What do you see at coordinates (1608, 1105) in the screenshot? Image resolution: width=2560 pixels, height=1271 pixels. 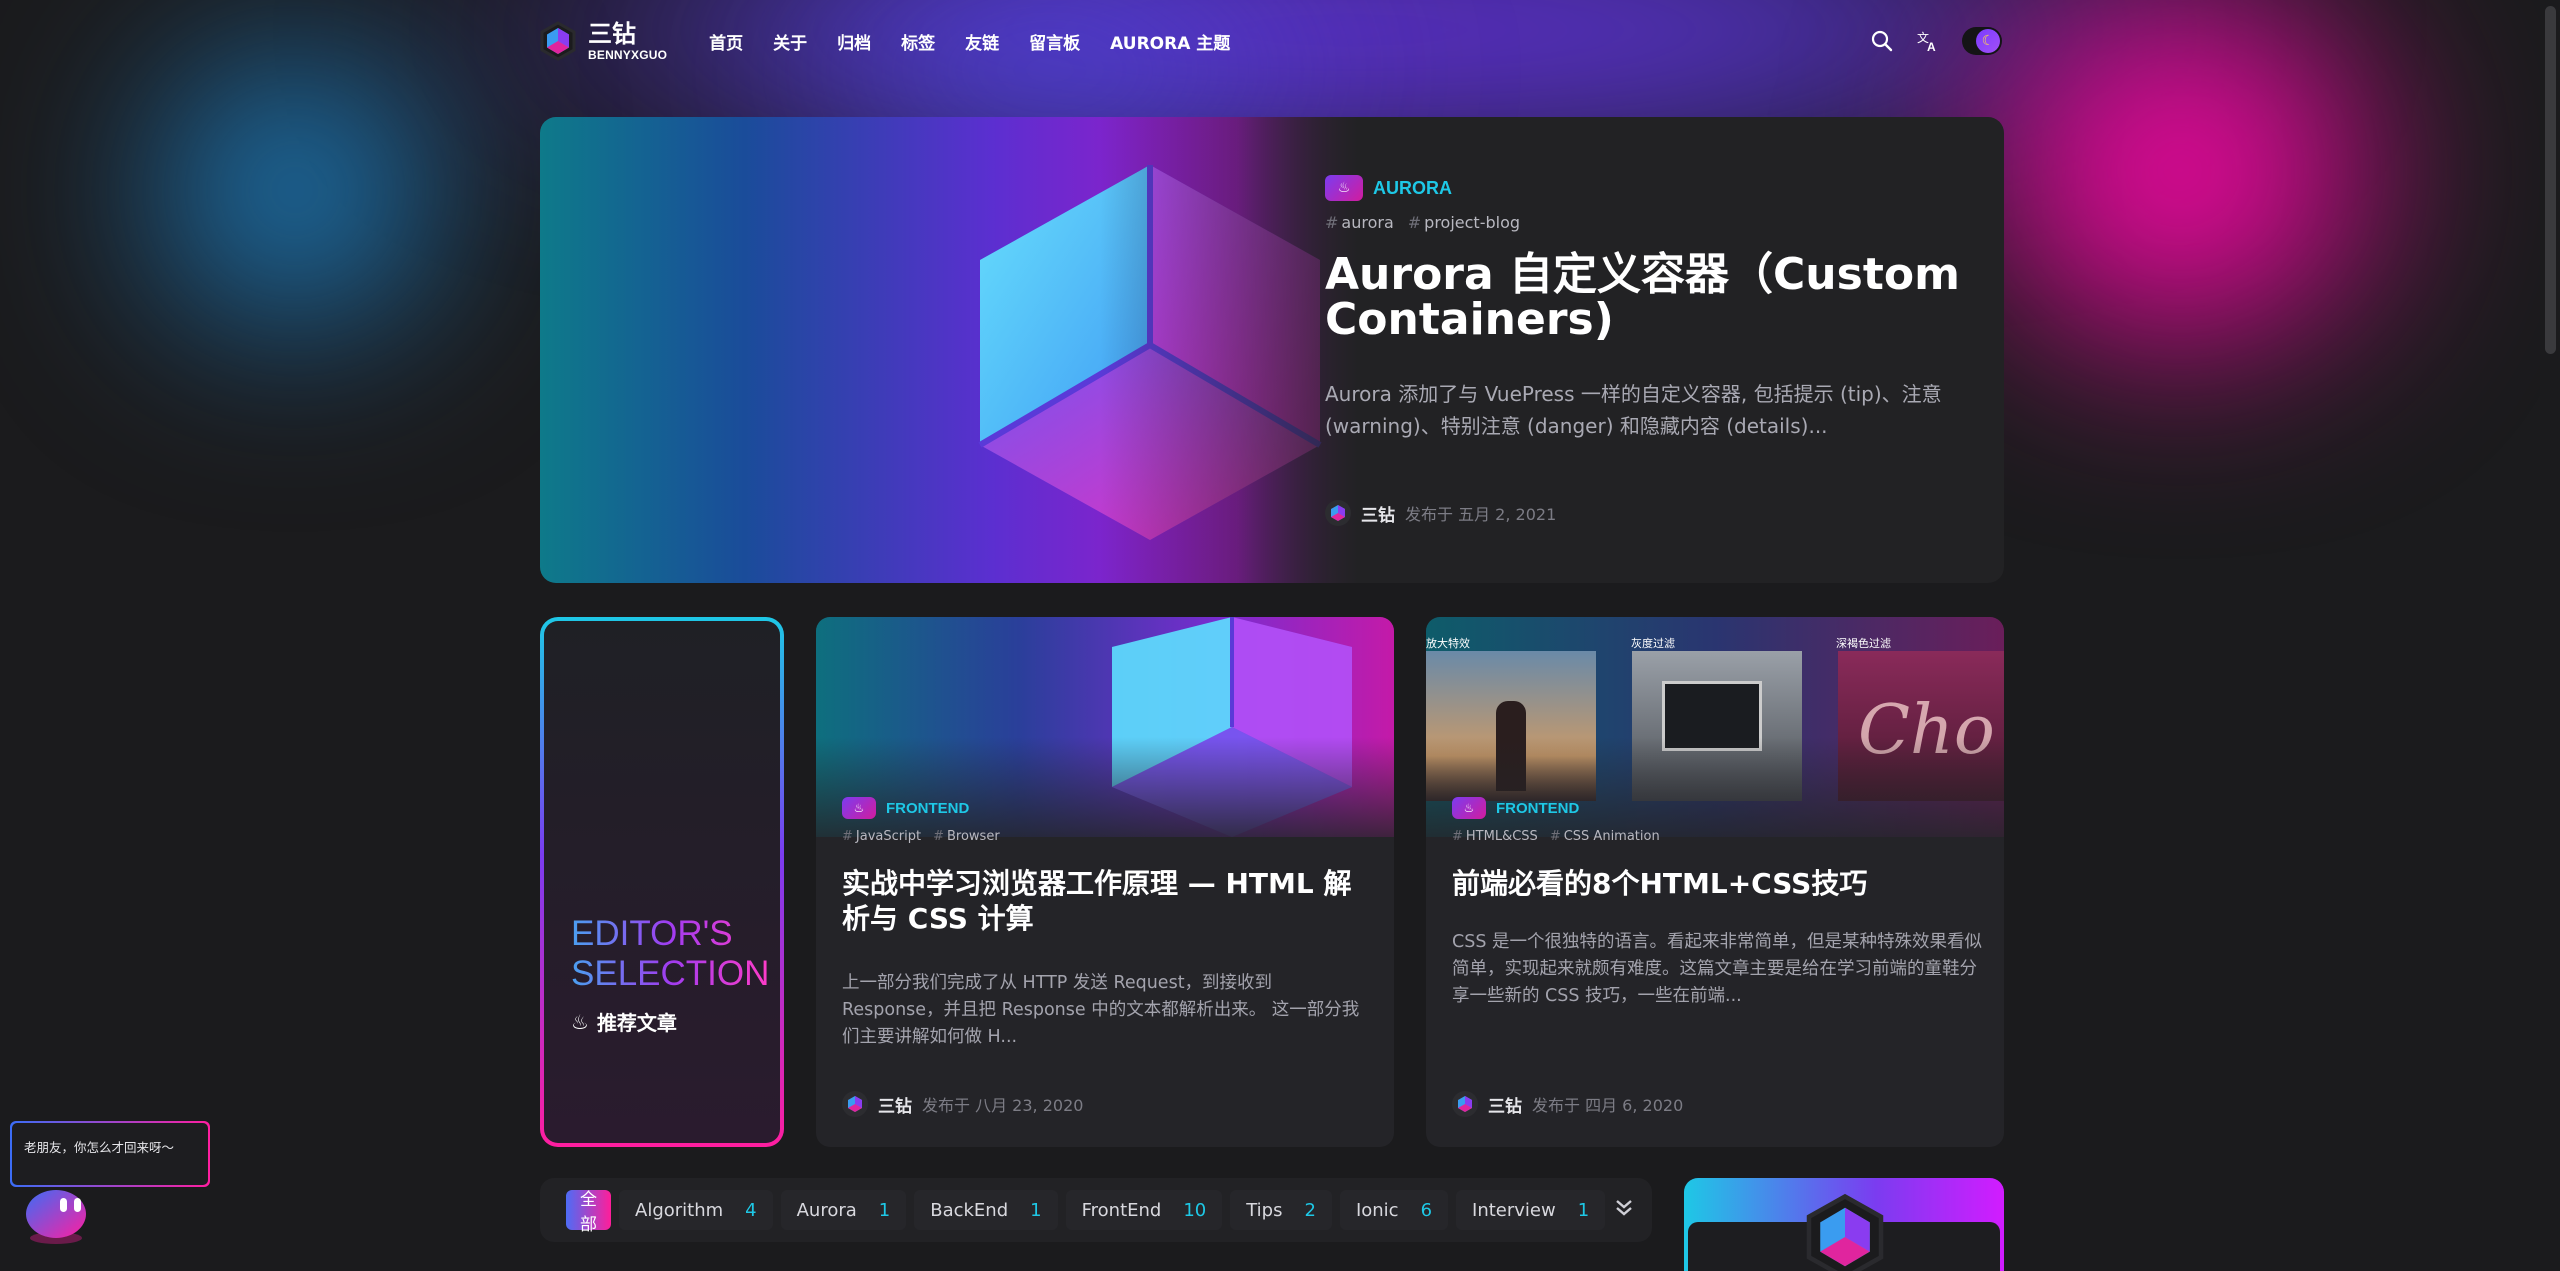 I see `publish-date: 发布于 四月 6, 2020` at bounding box center [1608, 1105].